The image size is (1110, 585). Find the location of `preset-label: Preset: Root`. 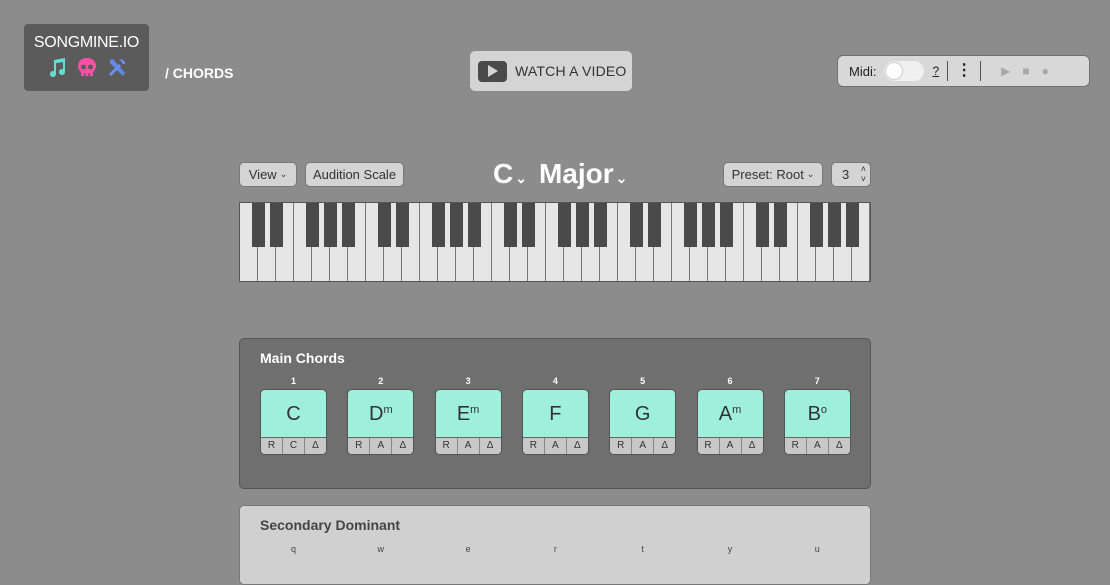

preset-label: Preset: Root is located at coordinates (767, 174).